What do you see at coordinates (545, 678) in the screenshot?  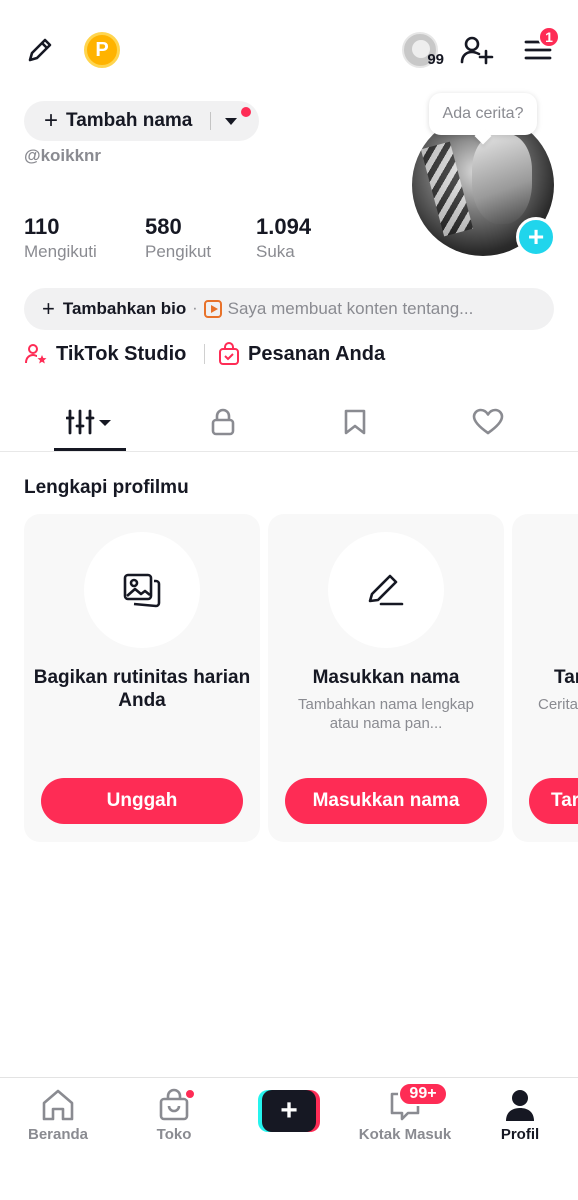 I see `card-partial: Tar Cerita ter Tar` at bounding box center [545, 678].